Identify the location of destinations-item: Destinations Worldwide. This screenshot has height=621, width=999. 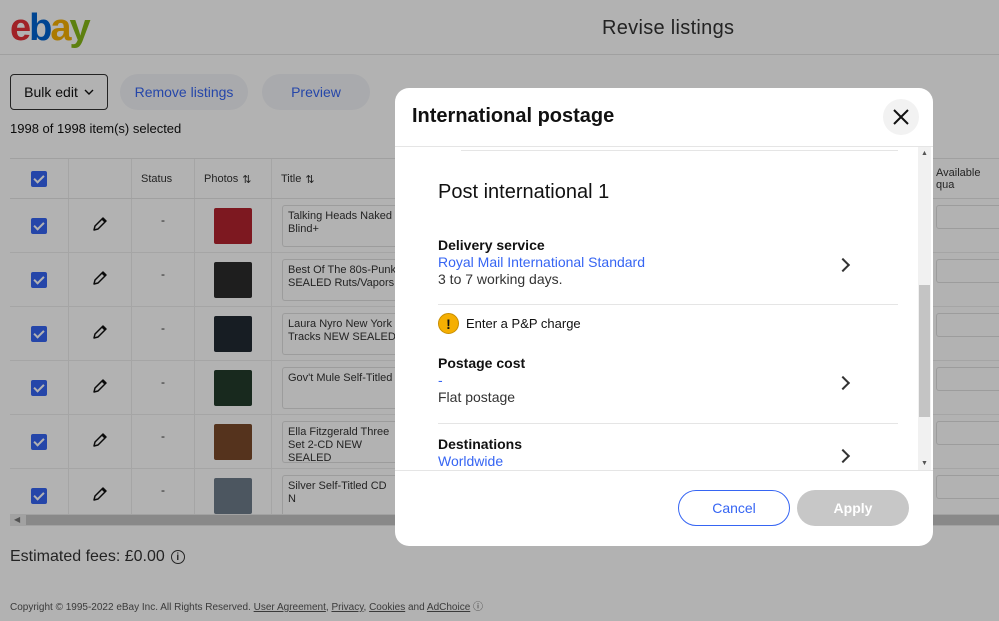
(668, 453).